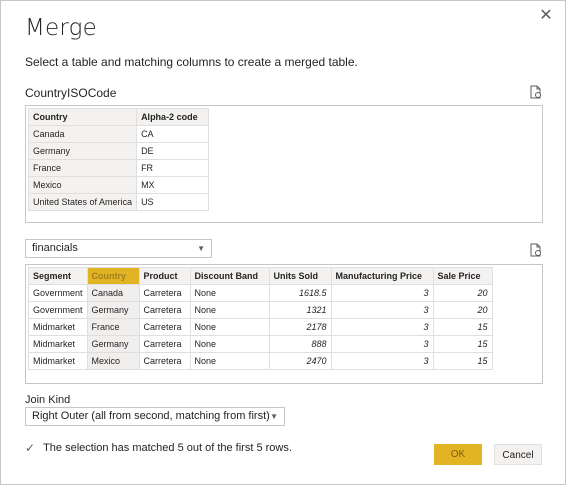  I want to click on table-cell: United States of America, so click(82, 202).